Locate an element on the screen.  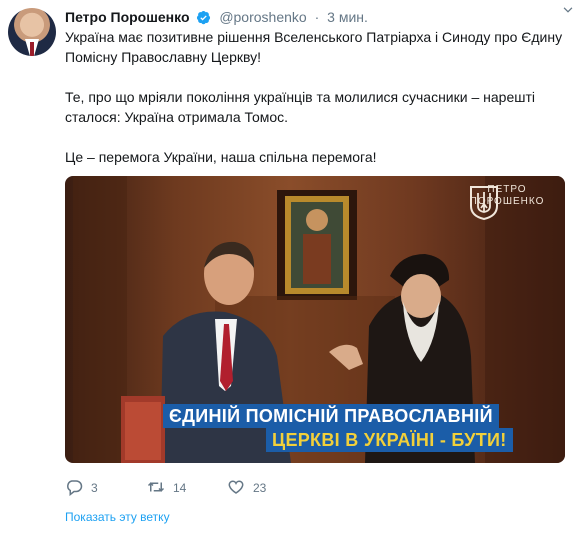
avatar-tie is located at coordinates (32, 49).